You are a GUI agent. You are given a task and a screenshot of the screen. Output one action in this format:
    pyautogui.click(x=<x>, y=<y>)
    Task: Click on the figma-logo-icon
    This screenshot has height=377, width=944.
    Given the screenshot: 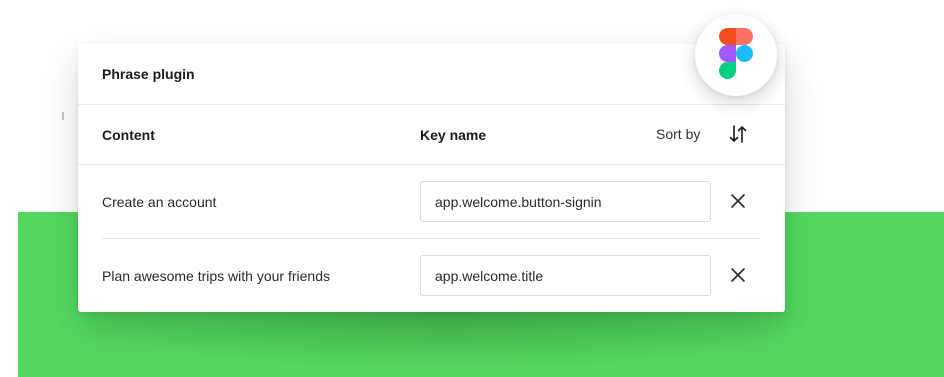 What is the action you would take?
    pyautogui.click(x=736, y=53)
    